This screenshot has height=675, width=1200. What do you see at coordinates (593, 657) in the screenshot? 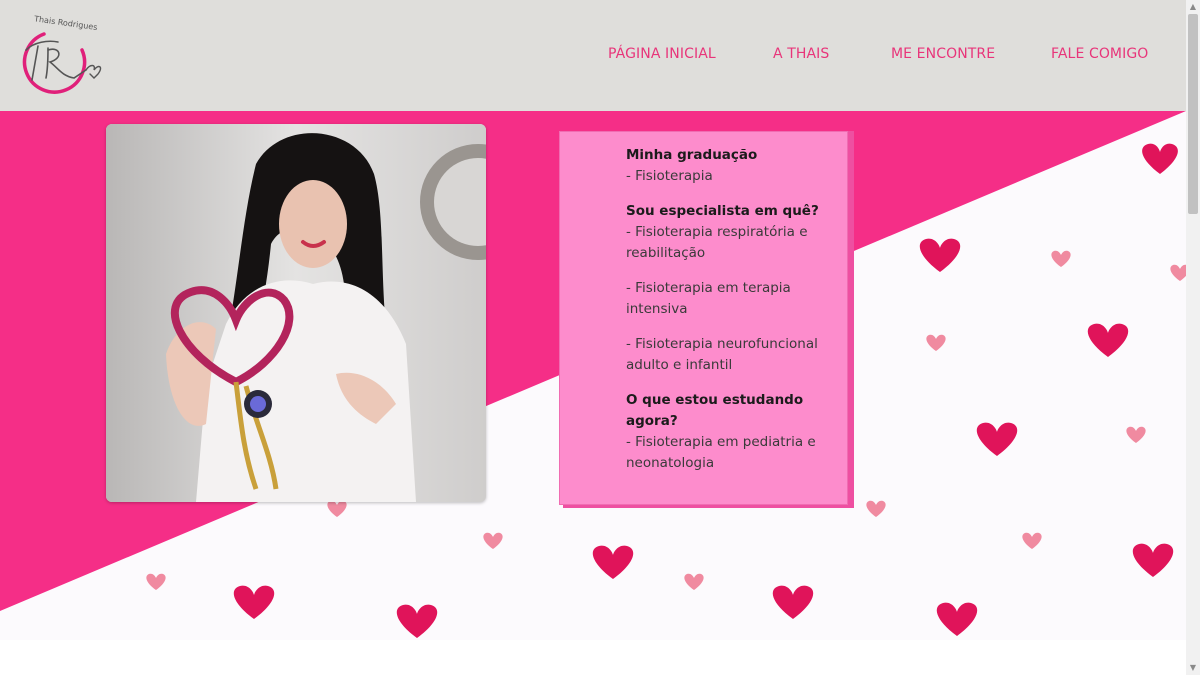
I see `page-bottom-area` at bounding box center [593, 657].